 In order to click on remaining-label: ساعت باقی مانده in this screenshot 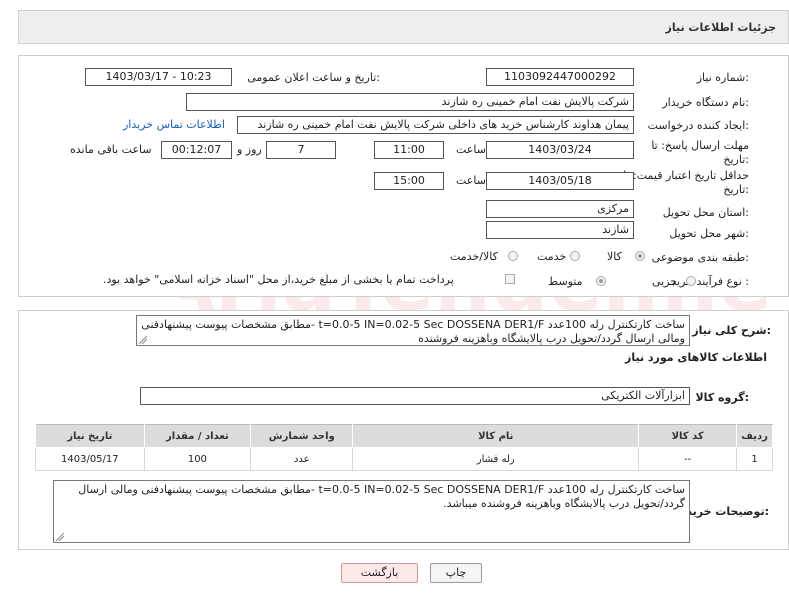, I will do `click(111, 149)`.